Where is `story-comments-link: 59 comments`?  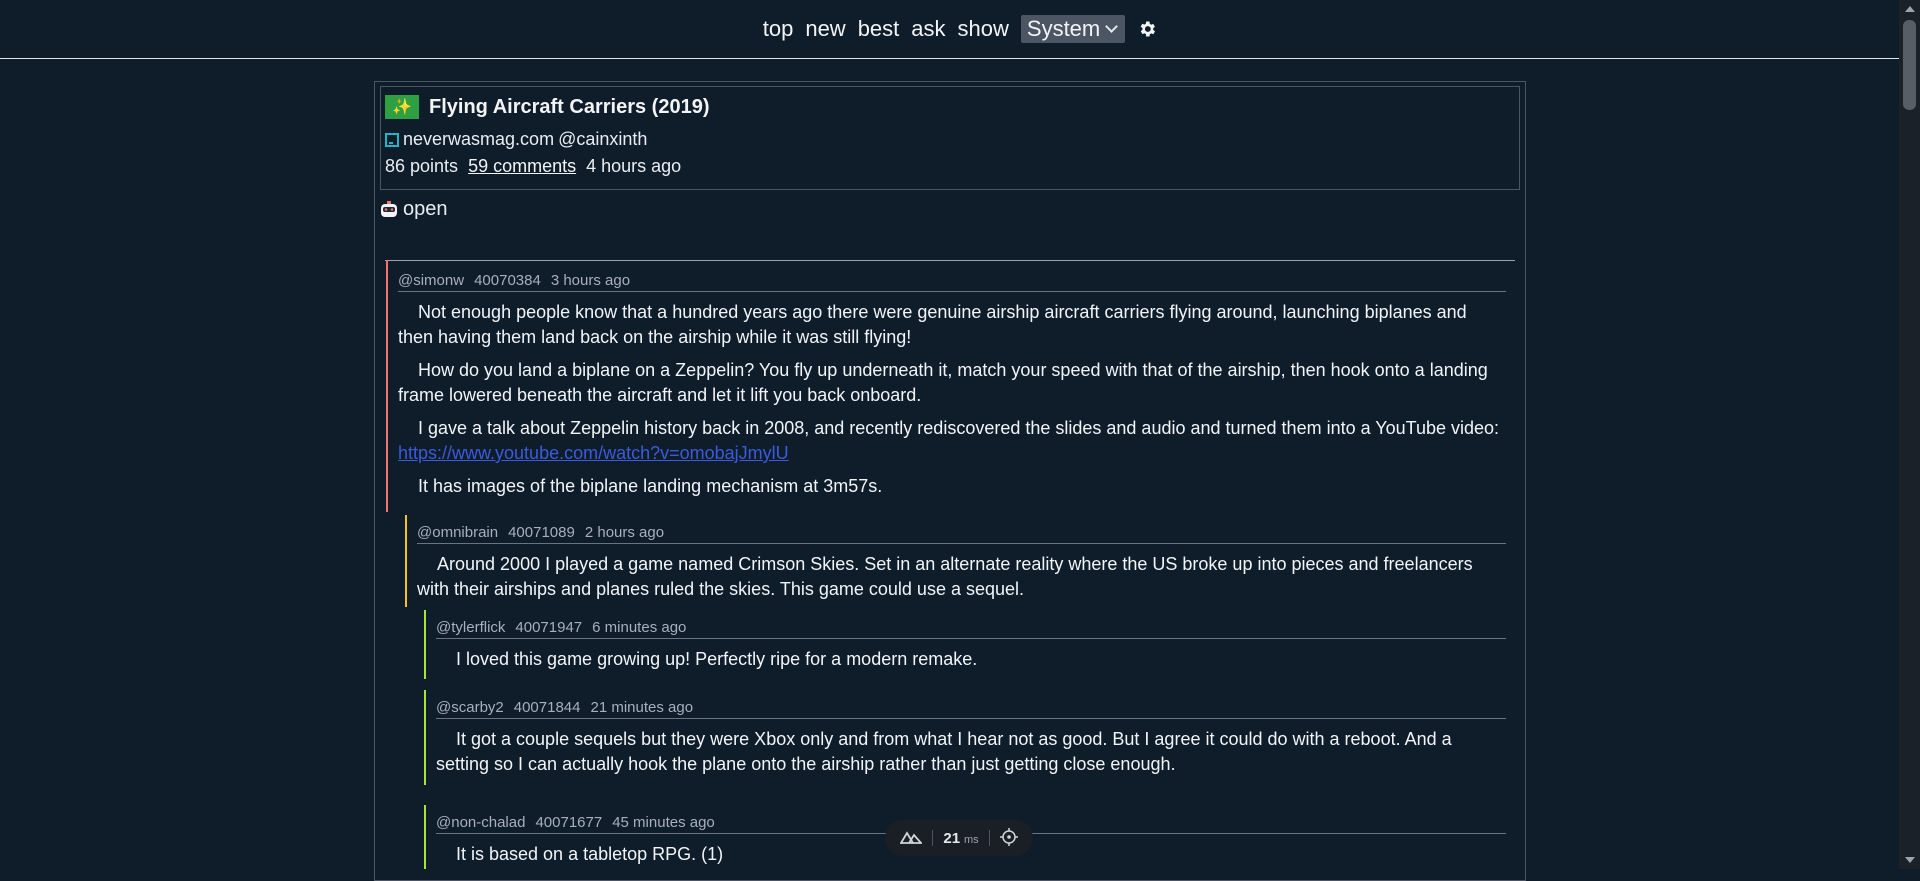
story-comments-link: 59 comments is located at coordinates (522, 166).